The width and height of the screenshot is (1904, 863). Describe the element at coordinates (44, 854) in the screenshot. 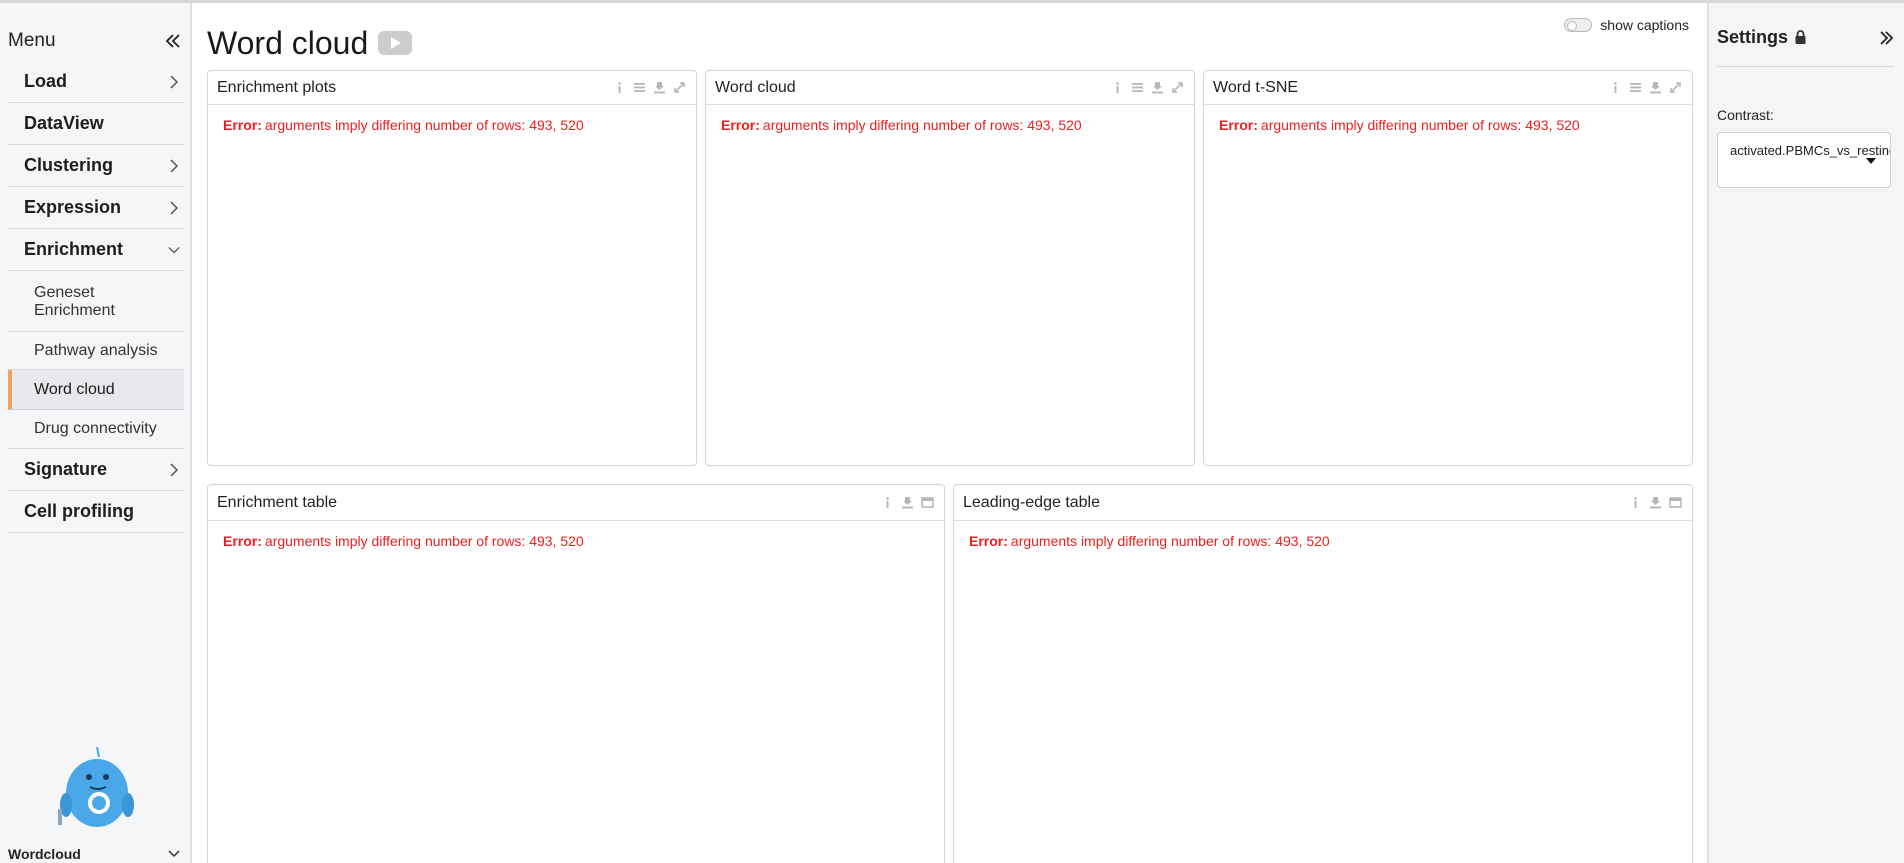

I see `footer-label: Wordcloud` at that location.